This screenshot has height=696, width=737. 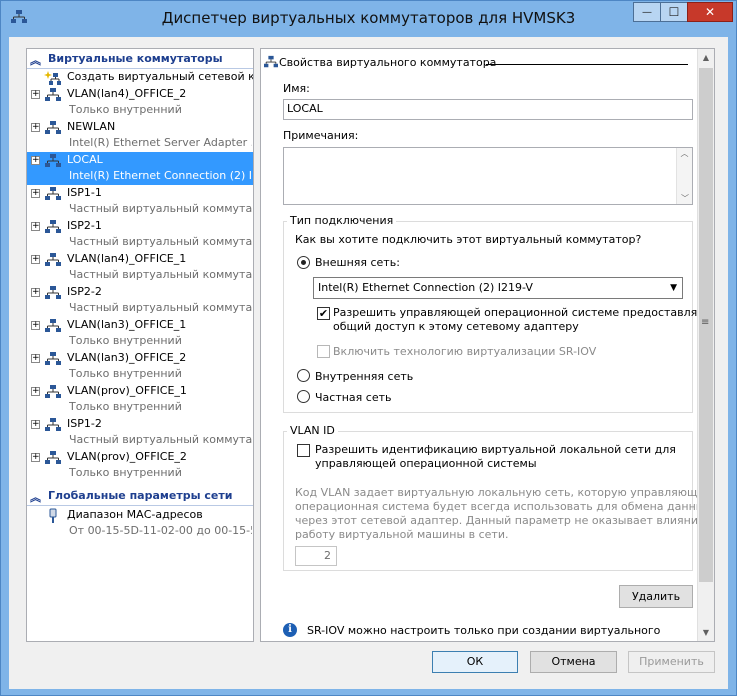 I want to click on switch-name: LOCAL, so click(x=85, y=159).